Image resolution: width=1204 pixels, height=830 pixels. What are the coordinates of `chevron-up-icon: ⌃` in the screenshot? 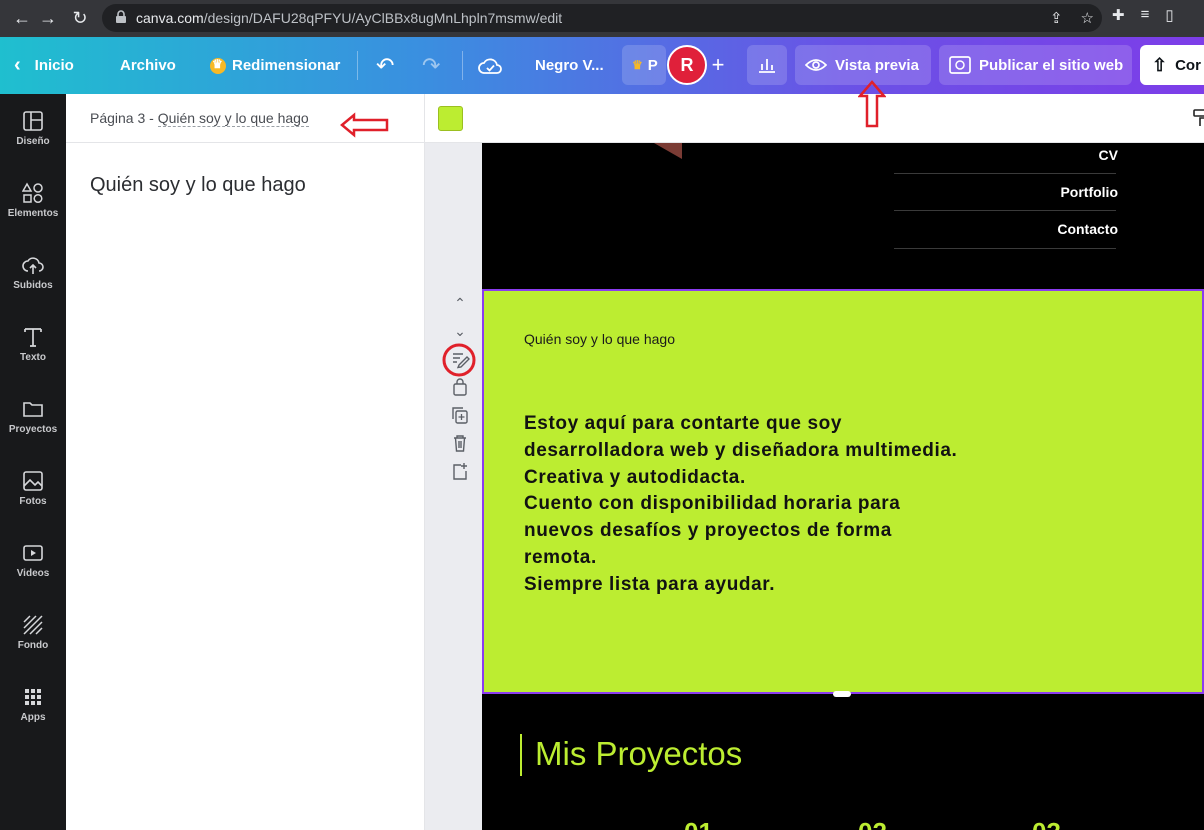 It's located at (460, 303).